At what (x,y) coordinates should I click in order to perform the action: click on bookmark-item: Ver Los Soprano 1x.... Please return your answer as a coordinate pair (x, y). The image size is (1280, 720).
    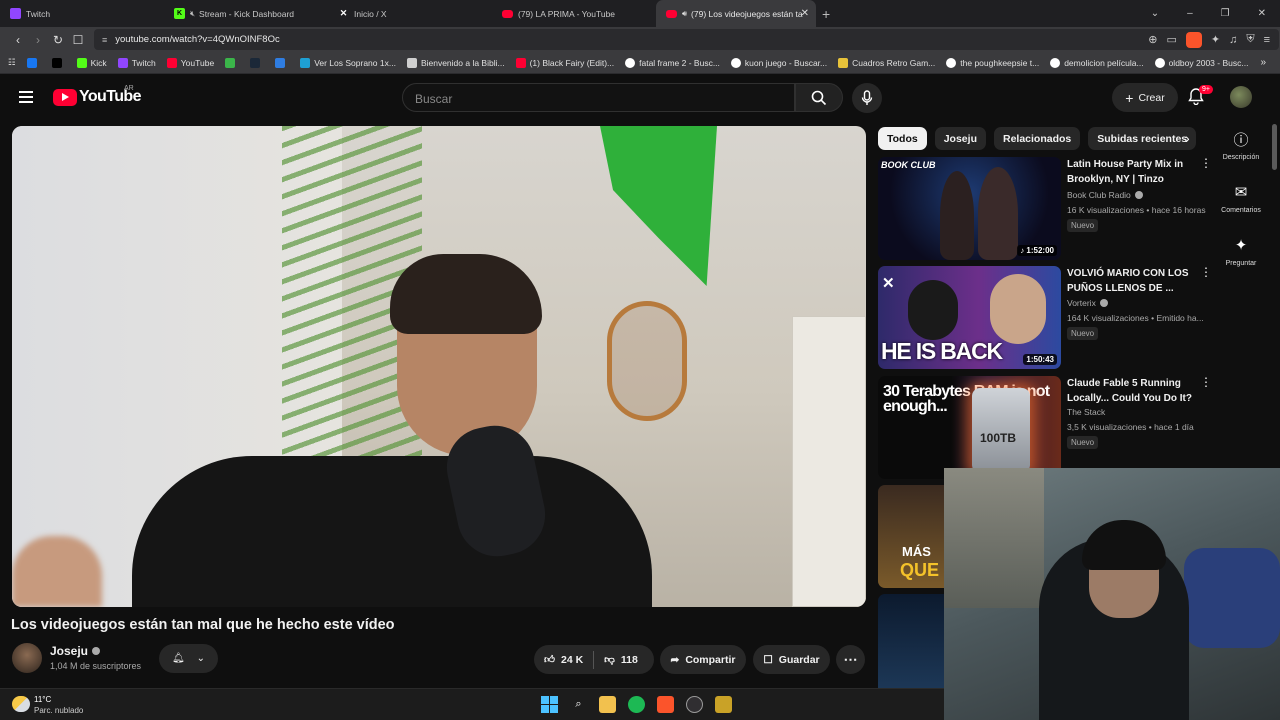
    Looking at the image, I should click on (348, 62).